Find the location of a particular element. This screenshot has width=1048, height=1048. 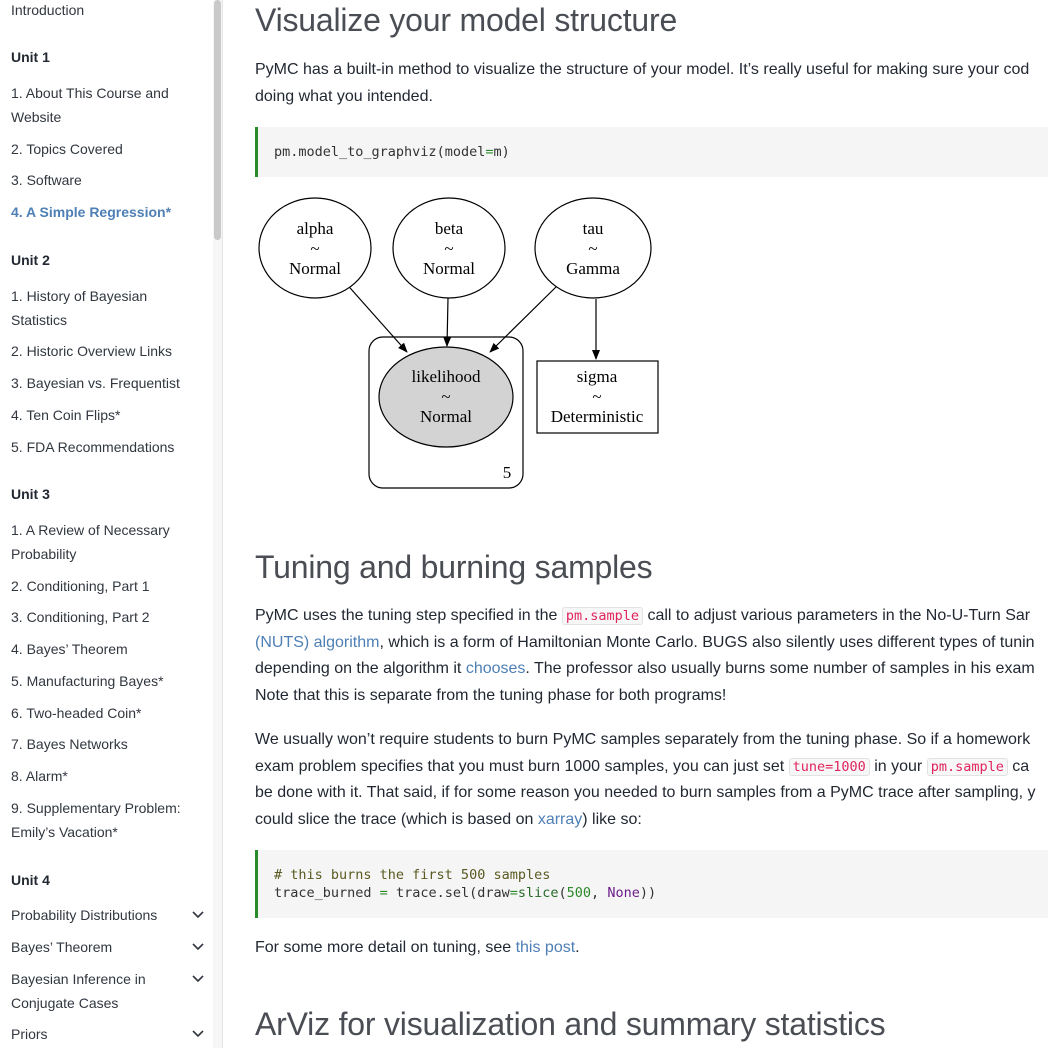

svg-text: tau is located at coordinates (593, 228).